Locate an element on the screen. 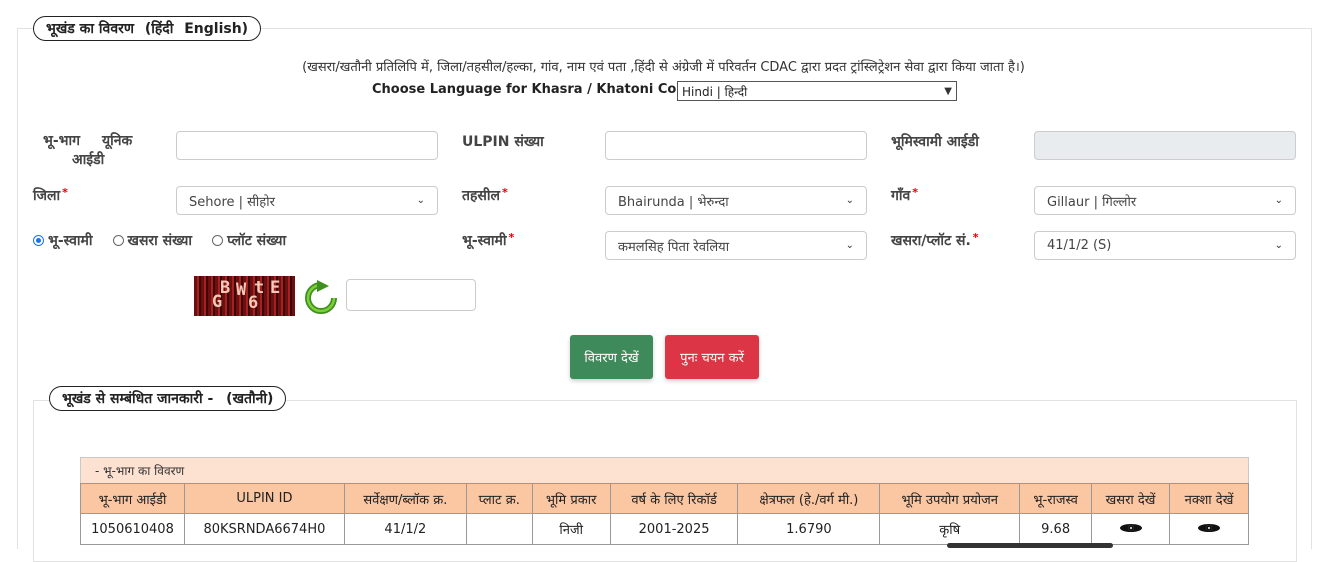  lang-hindi-link: (हिंदी is located at coordinates (159, 29).